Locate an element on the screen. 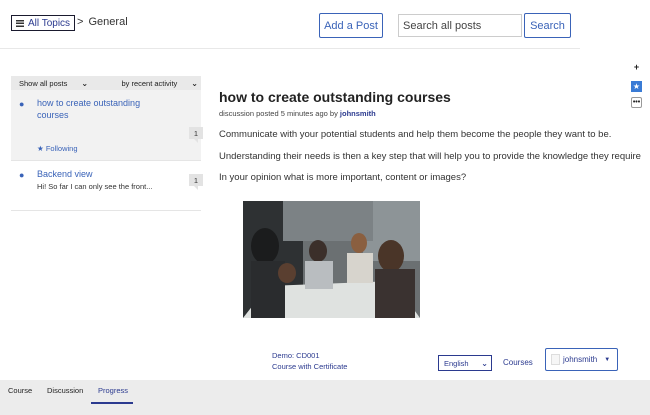  active-tab-indicator is located at coordinates (112, 403).